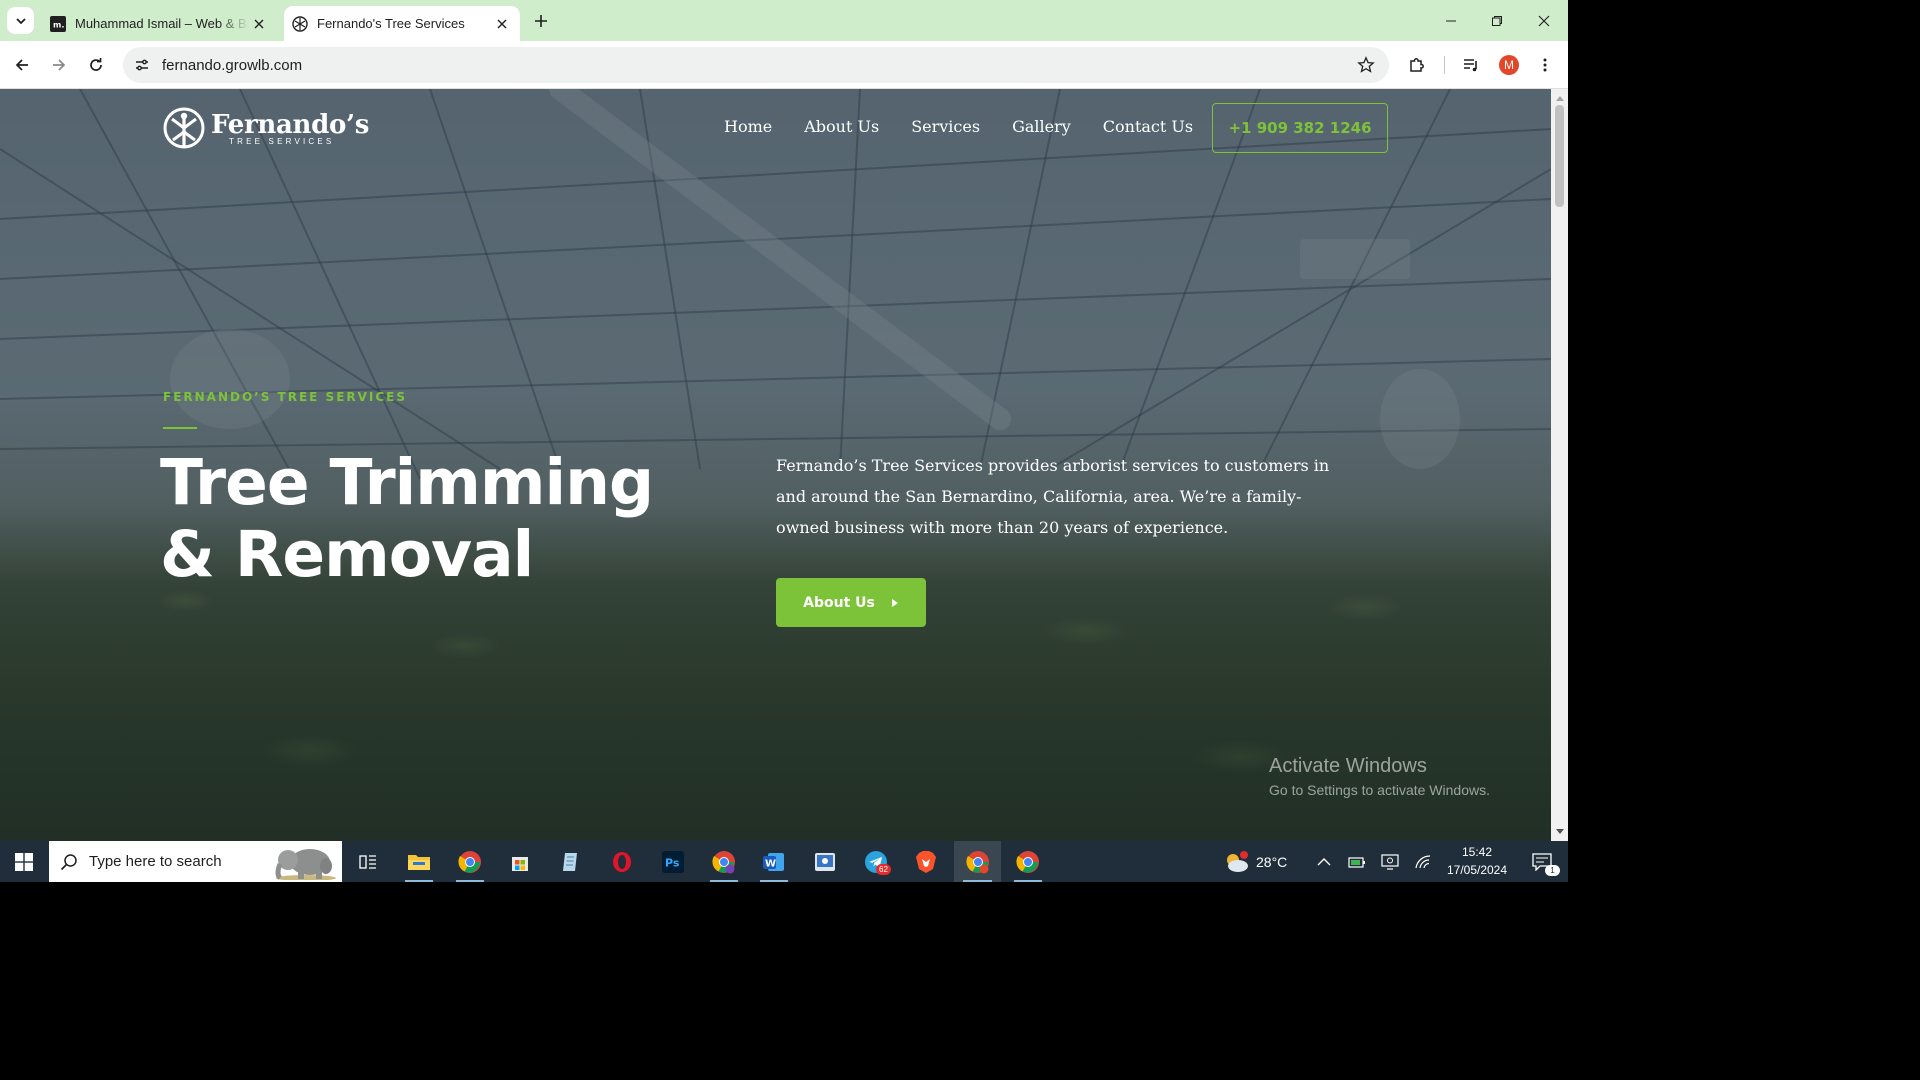 The height and width of the screenshot is (1080, 1920). What do you see at coordinates (58, 23) in the screenshot?
I see `site-favicon-icon: m.` at bounding box center [58, 23].